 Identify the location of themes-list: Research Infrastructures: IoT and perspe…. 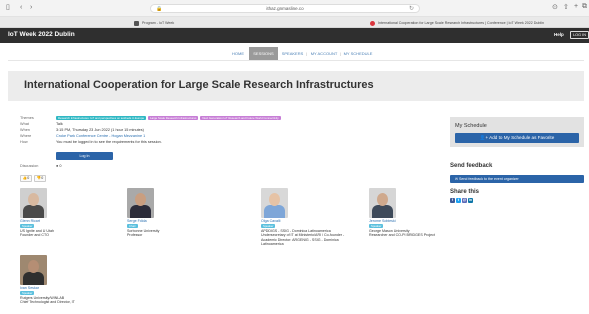
(169, 118).